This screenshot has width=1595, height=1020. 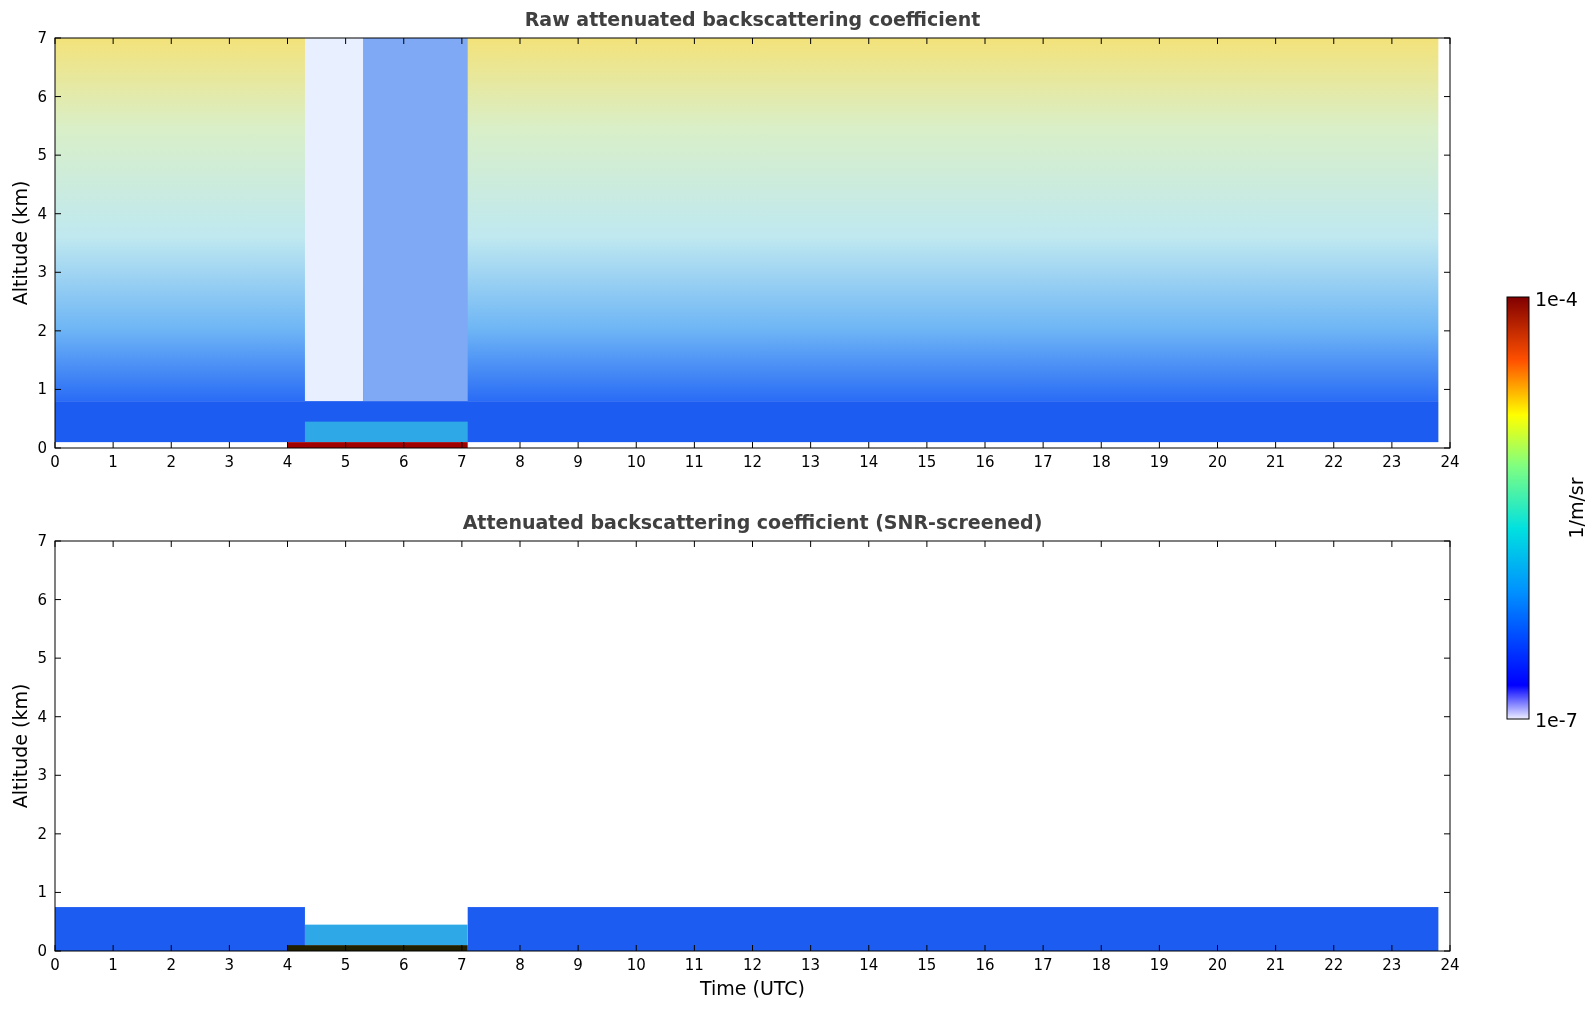 What do you see at coordinates (752, 988) in the screenshot?
I see `x-axis-label: Time (UTC)` at bounding box center [752, 988].